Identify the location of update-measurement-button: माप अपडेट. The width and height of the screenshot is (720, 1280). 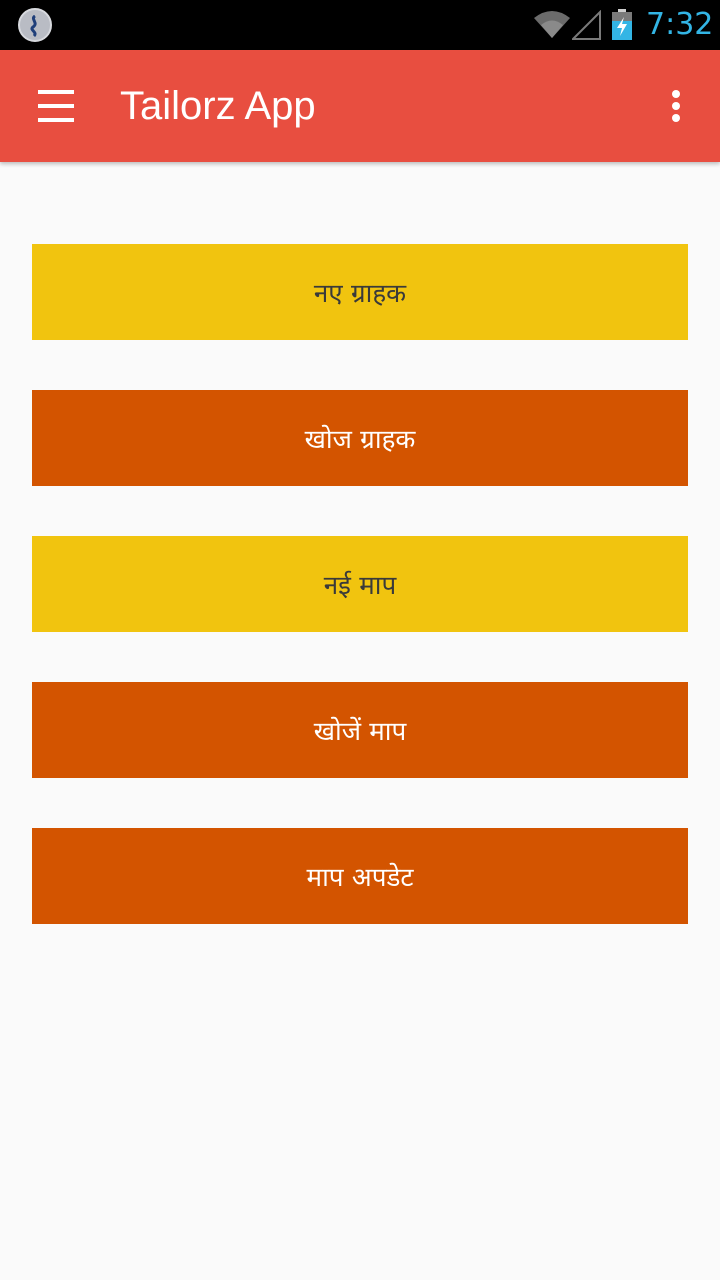
(360, 876).